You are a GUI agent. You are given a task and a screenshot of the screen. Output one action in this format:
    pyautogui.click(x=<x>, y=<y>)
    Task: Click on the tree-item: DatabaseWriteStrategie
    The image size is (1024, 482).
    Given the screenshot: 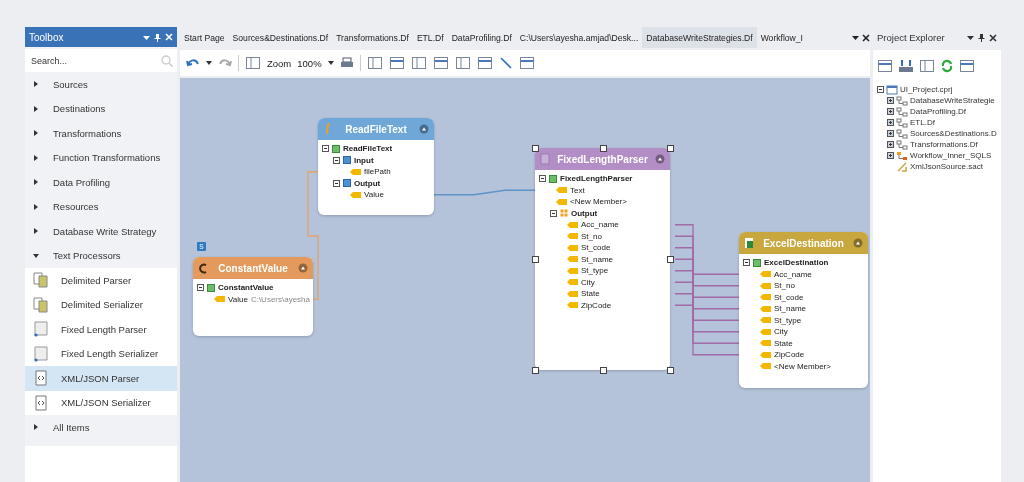 What is the action you would take?
    pyautogui.click(x=952, y=100)
    